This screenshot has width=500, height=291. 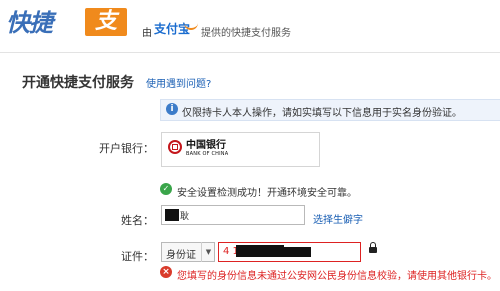 What do you see at coordinates (172, 215) in the screenshot?
I see `name-redaction` at bounding box center [172, 215].